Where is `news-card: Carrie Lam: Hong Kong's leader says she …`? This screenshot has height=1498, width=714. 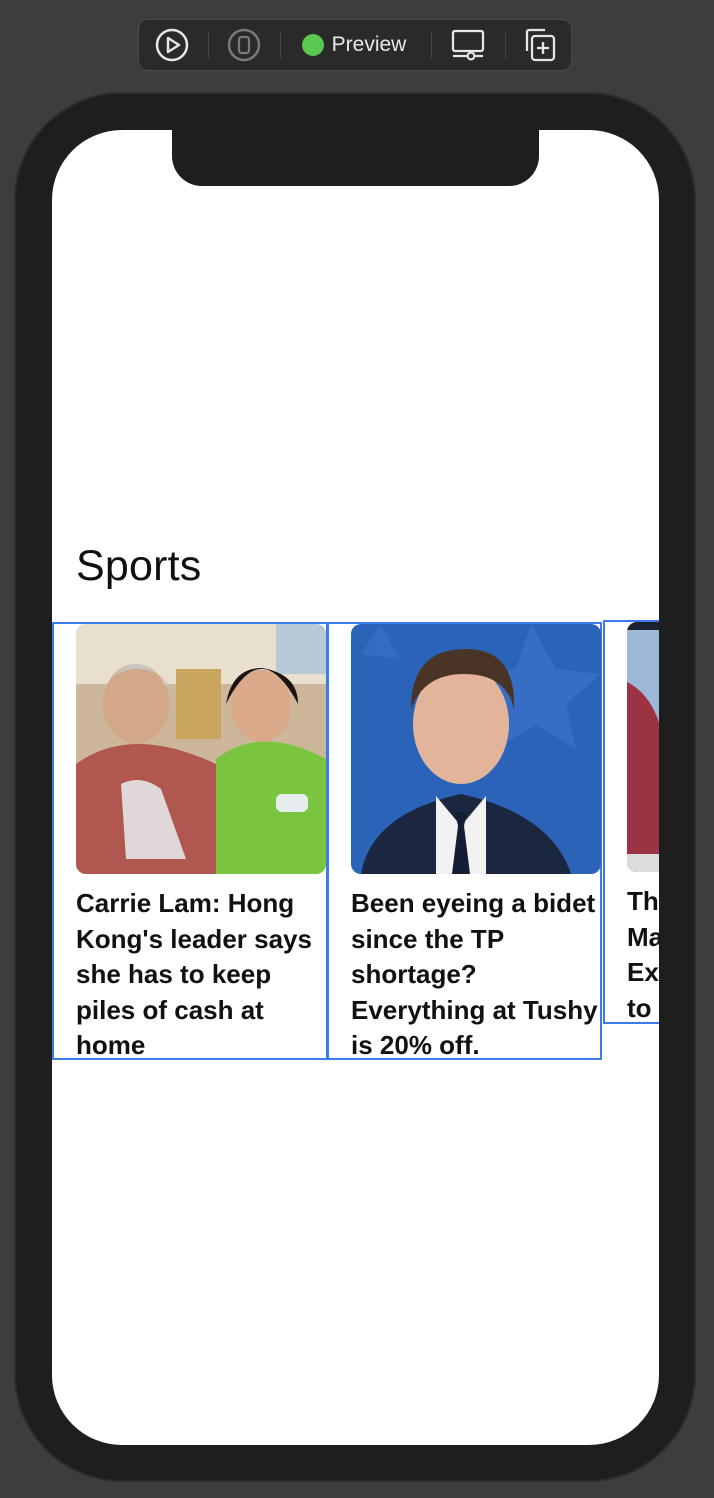
news-card: Carrie Lam: Hong Kong's leader says she … is located at coordinates (190, 841).